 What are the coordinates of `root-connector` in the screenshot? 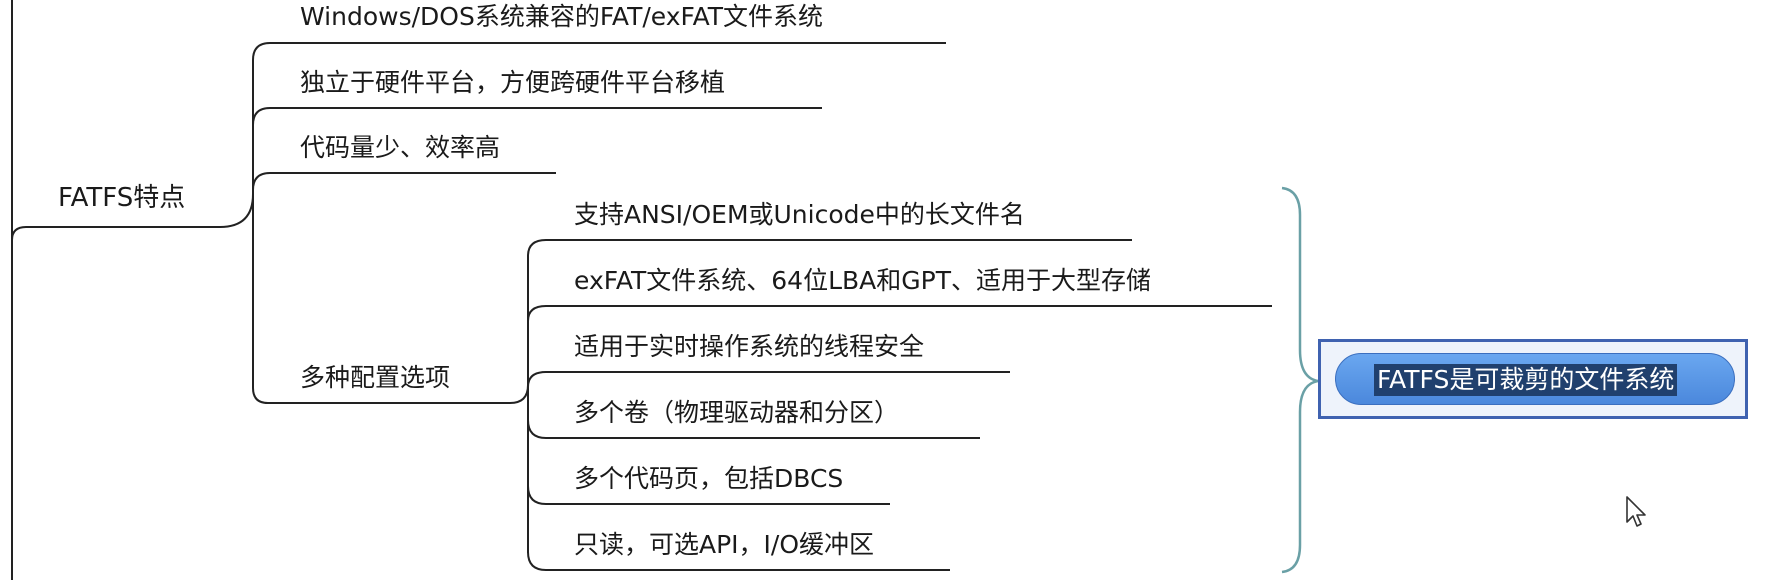 It's located at (115, 233).